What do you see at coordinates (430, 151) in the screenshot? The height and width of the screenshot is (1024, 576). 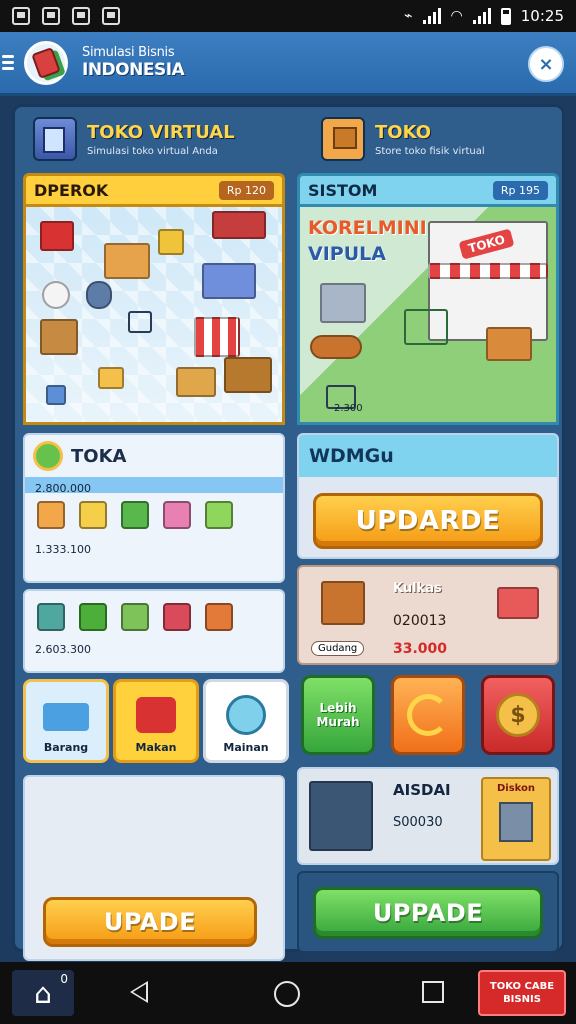 I see `right-store-subtitle: Store toko fisik virtual` at bounding box center [430, 151].